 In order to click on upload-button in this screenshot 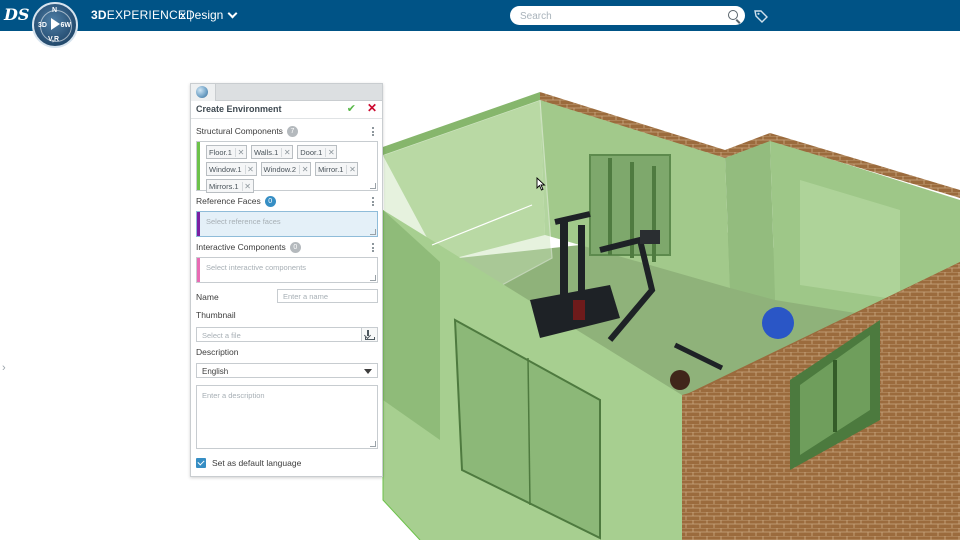, I will do `click(370, 334)`.